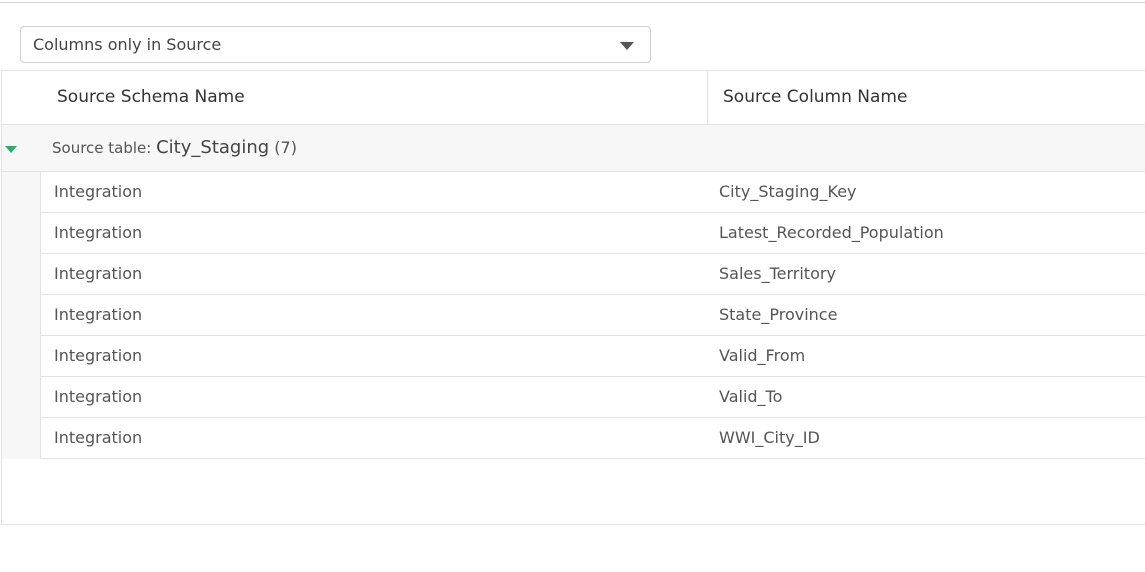 The height and width of the screenshot is (572, 1145). Describe the element at coordinates (751, 396) in the screenshot. I see `column-cell: Valid_To` at that location.